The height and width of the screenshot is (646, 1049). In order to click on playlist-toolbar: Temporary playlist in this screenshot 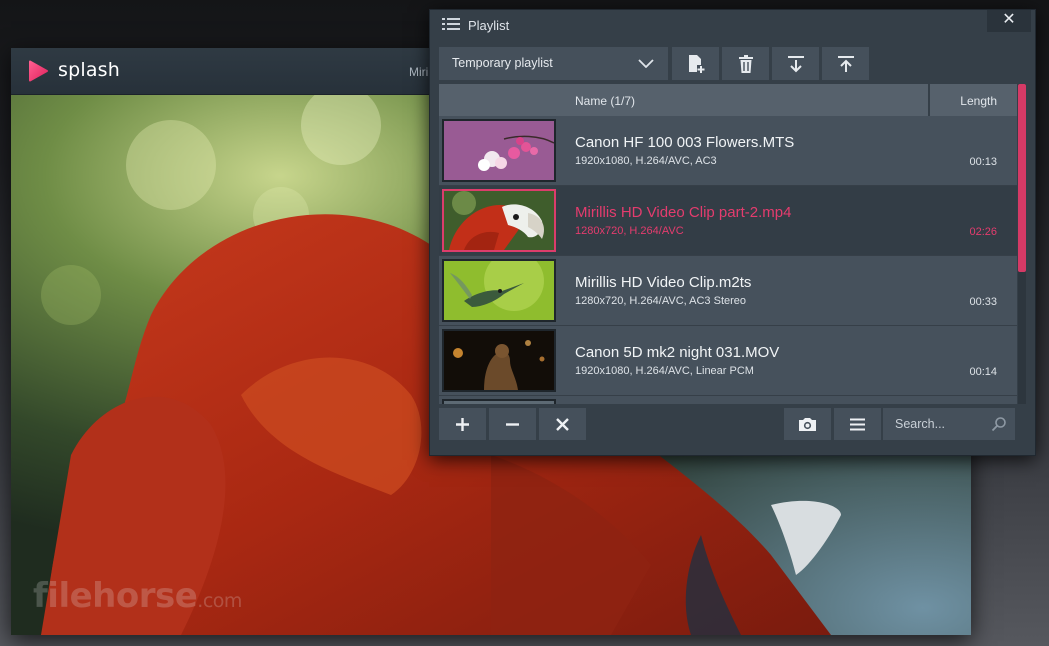, I will do `click(732, 63)`.